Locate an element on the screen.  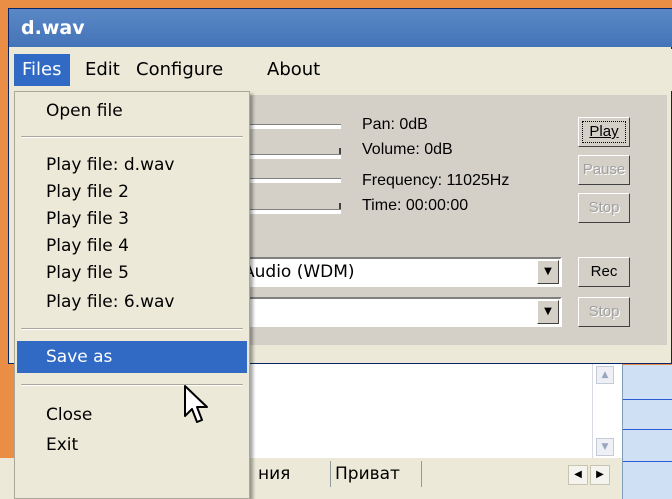
time-slider is located at coordinates (288, 211).